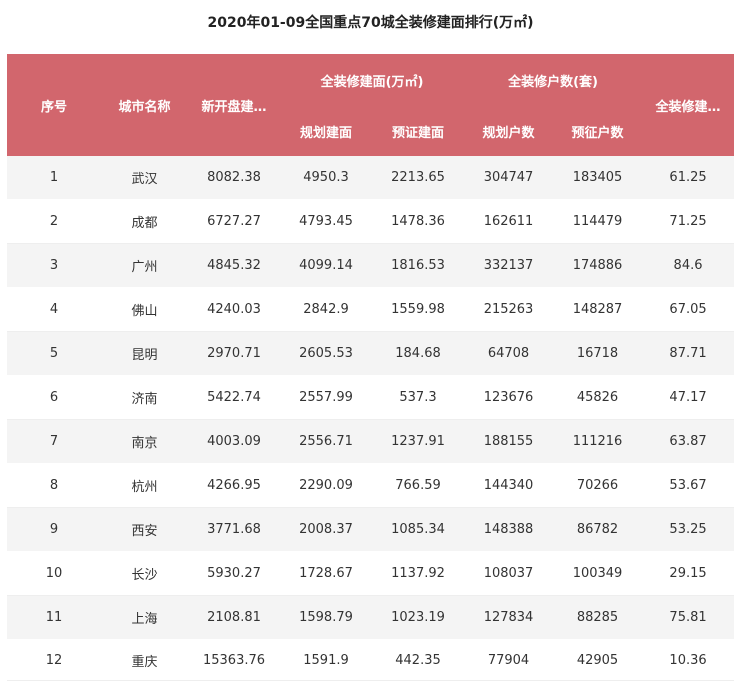 Image resolution: width=741 pixels, height=686 pixels. I want to click on cell-rank: 9, so click(54, 529).